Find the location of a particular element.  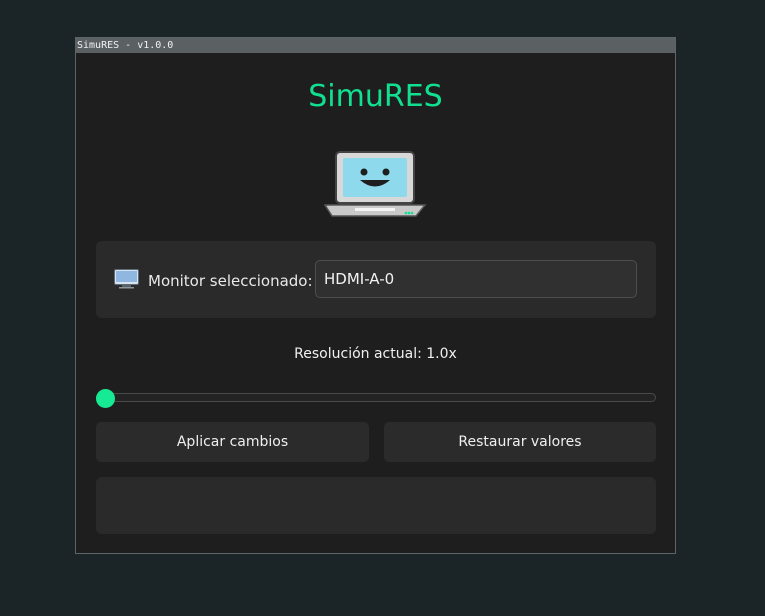

monitor-selector-input is located at coordinates (476, 279).